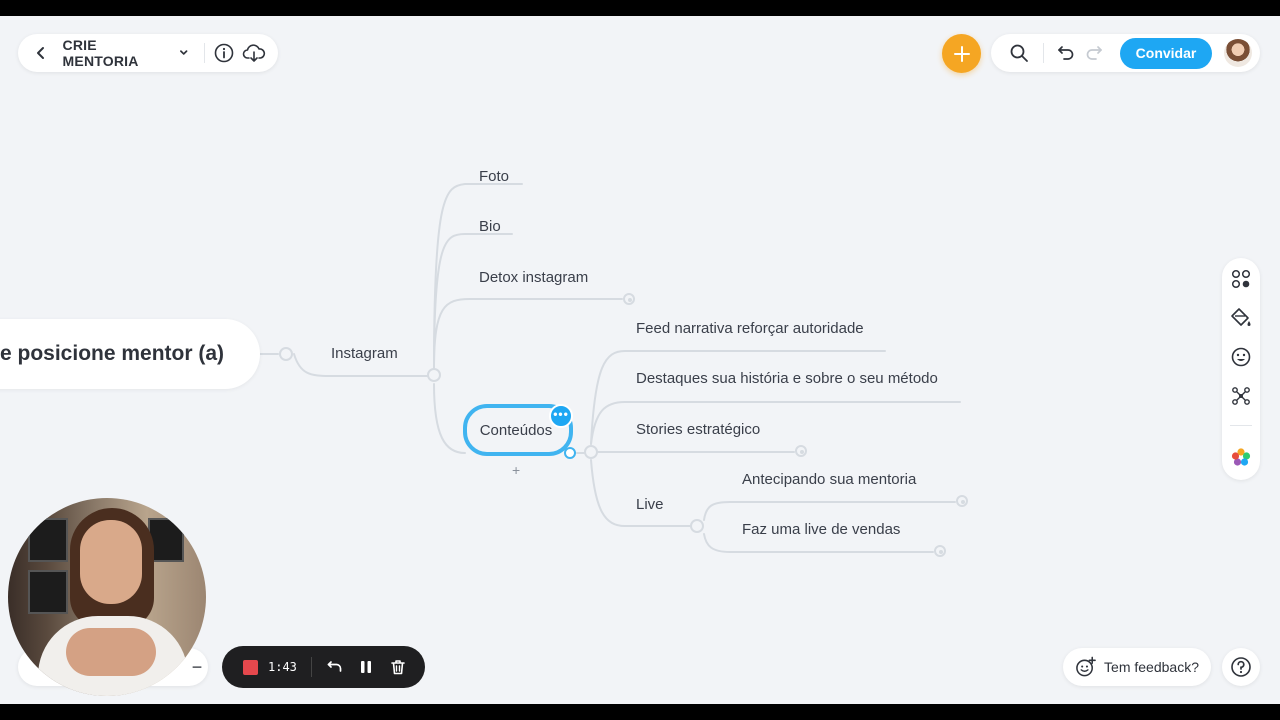  Describe the element at coordinates (286, 354) in the screenshot. I see `root-collapse-handle` at that location.